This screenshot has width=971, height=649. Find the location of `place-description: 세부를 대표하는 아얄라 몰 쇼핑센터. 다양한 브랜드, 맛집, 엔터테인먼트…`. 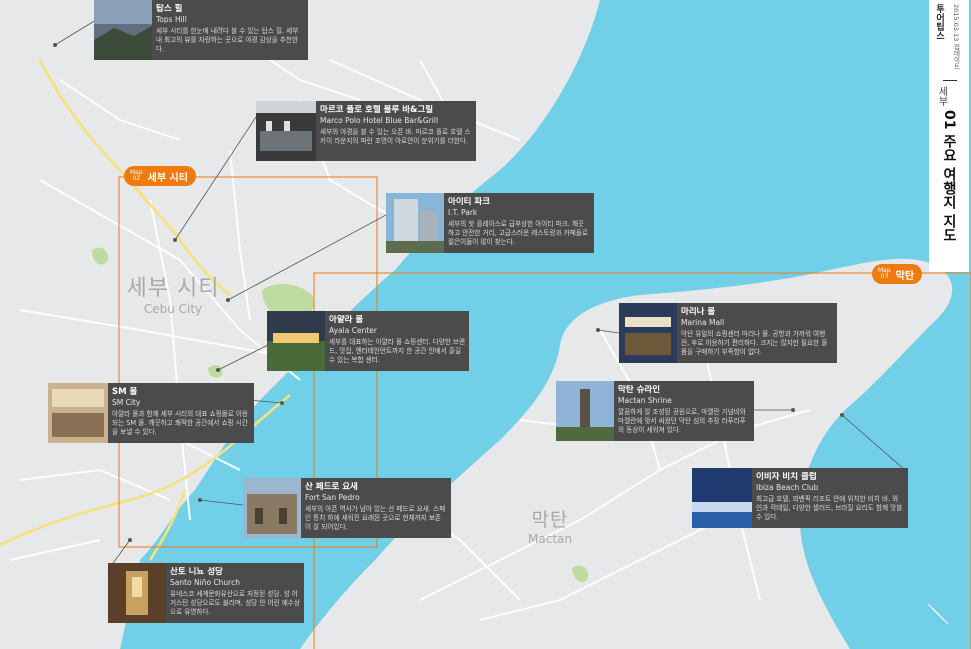

place-description: 세부를 대표하는 아얄라 몰 쇼핑센터. 다양한 브랜드, 맛집, 엔터테인먼트… is located at coordinates (397, 351).